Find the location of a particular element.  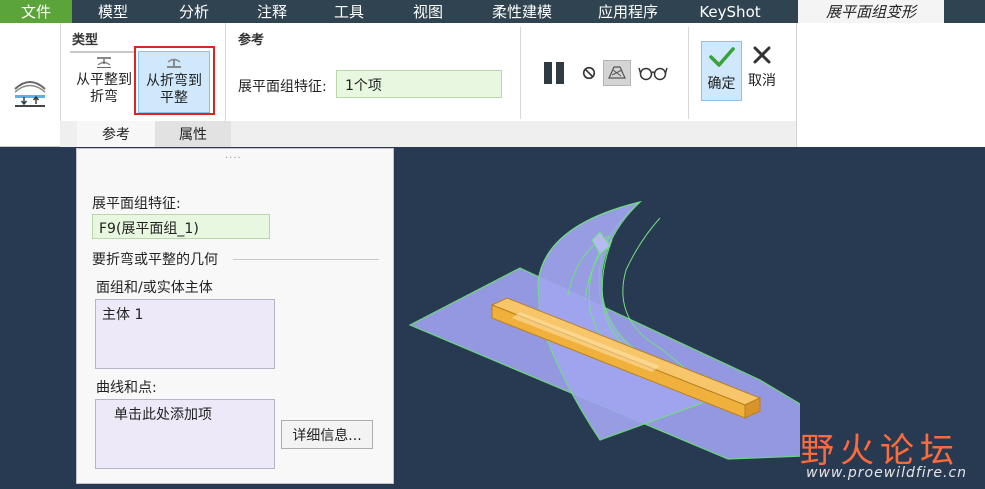

pause-button is located at coordinates (554, 73).